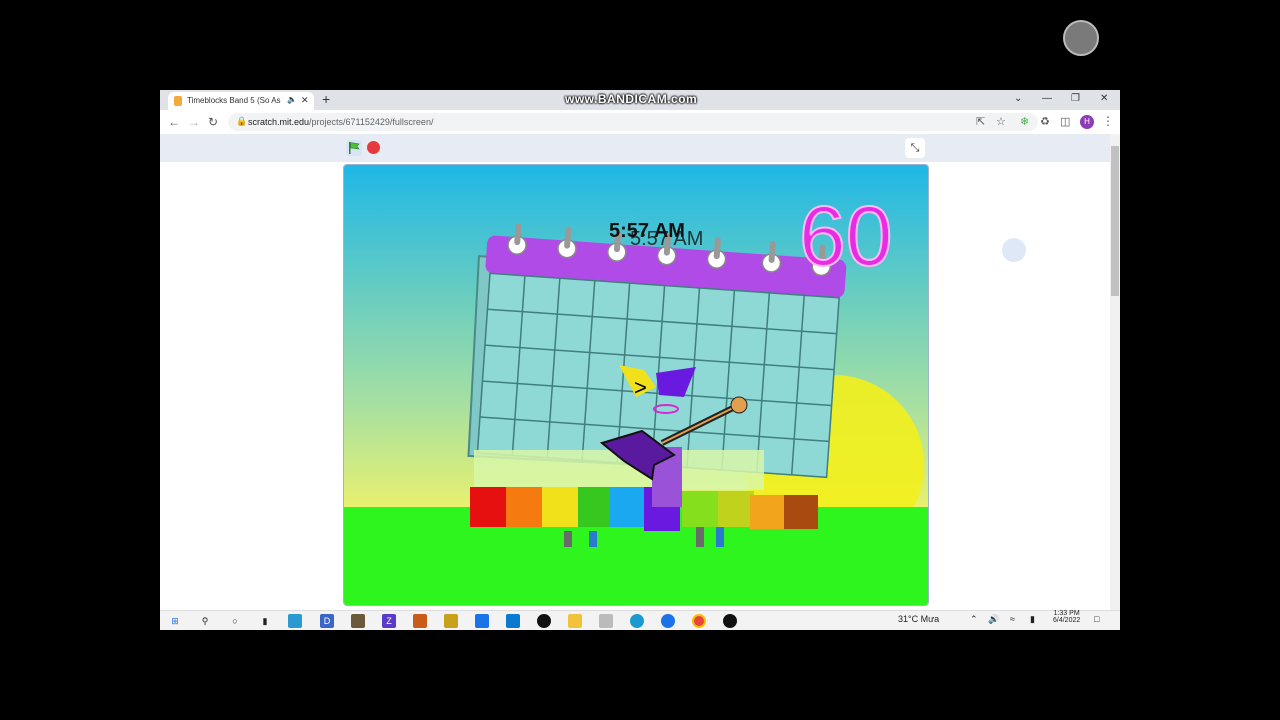 The width and height of the screenshot is (1280, 720). What do you see at coordinates (1012, 619) in the screenshot?
I see `wifi-icon: ≈` at bounding box center [1012, 619].